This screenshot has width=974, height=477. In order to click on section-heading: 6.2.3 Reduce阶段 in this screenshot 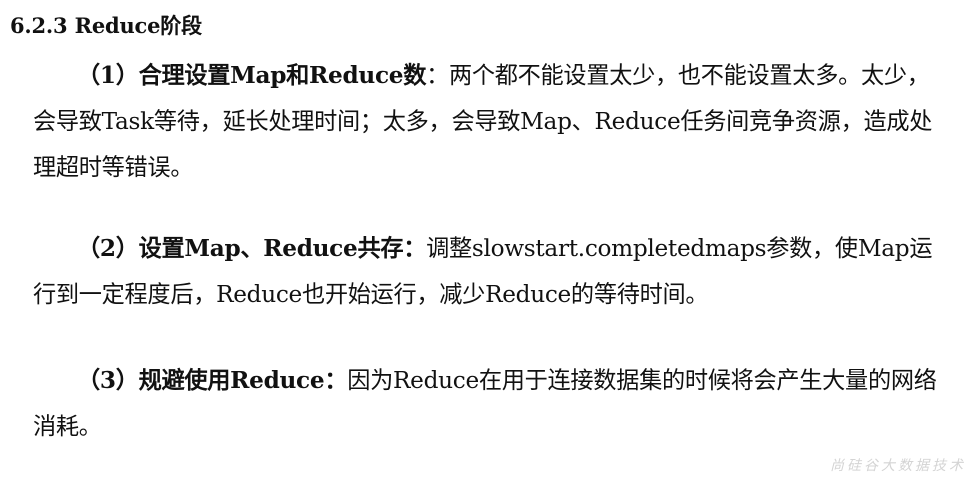, I will do `click(106, 25)`.